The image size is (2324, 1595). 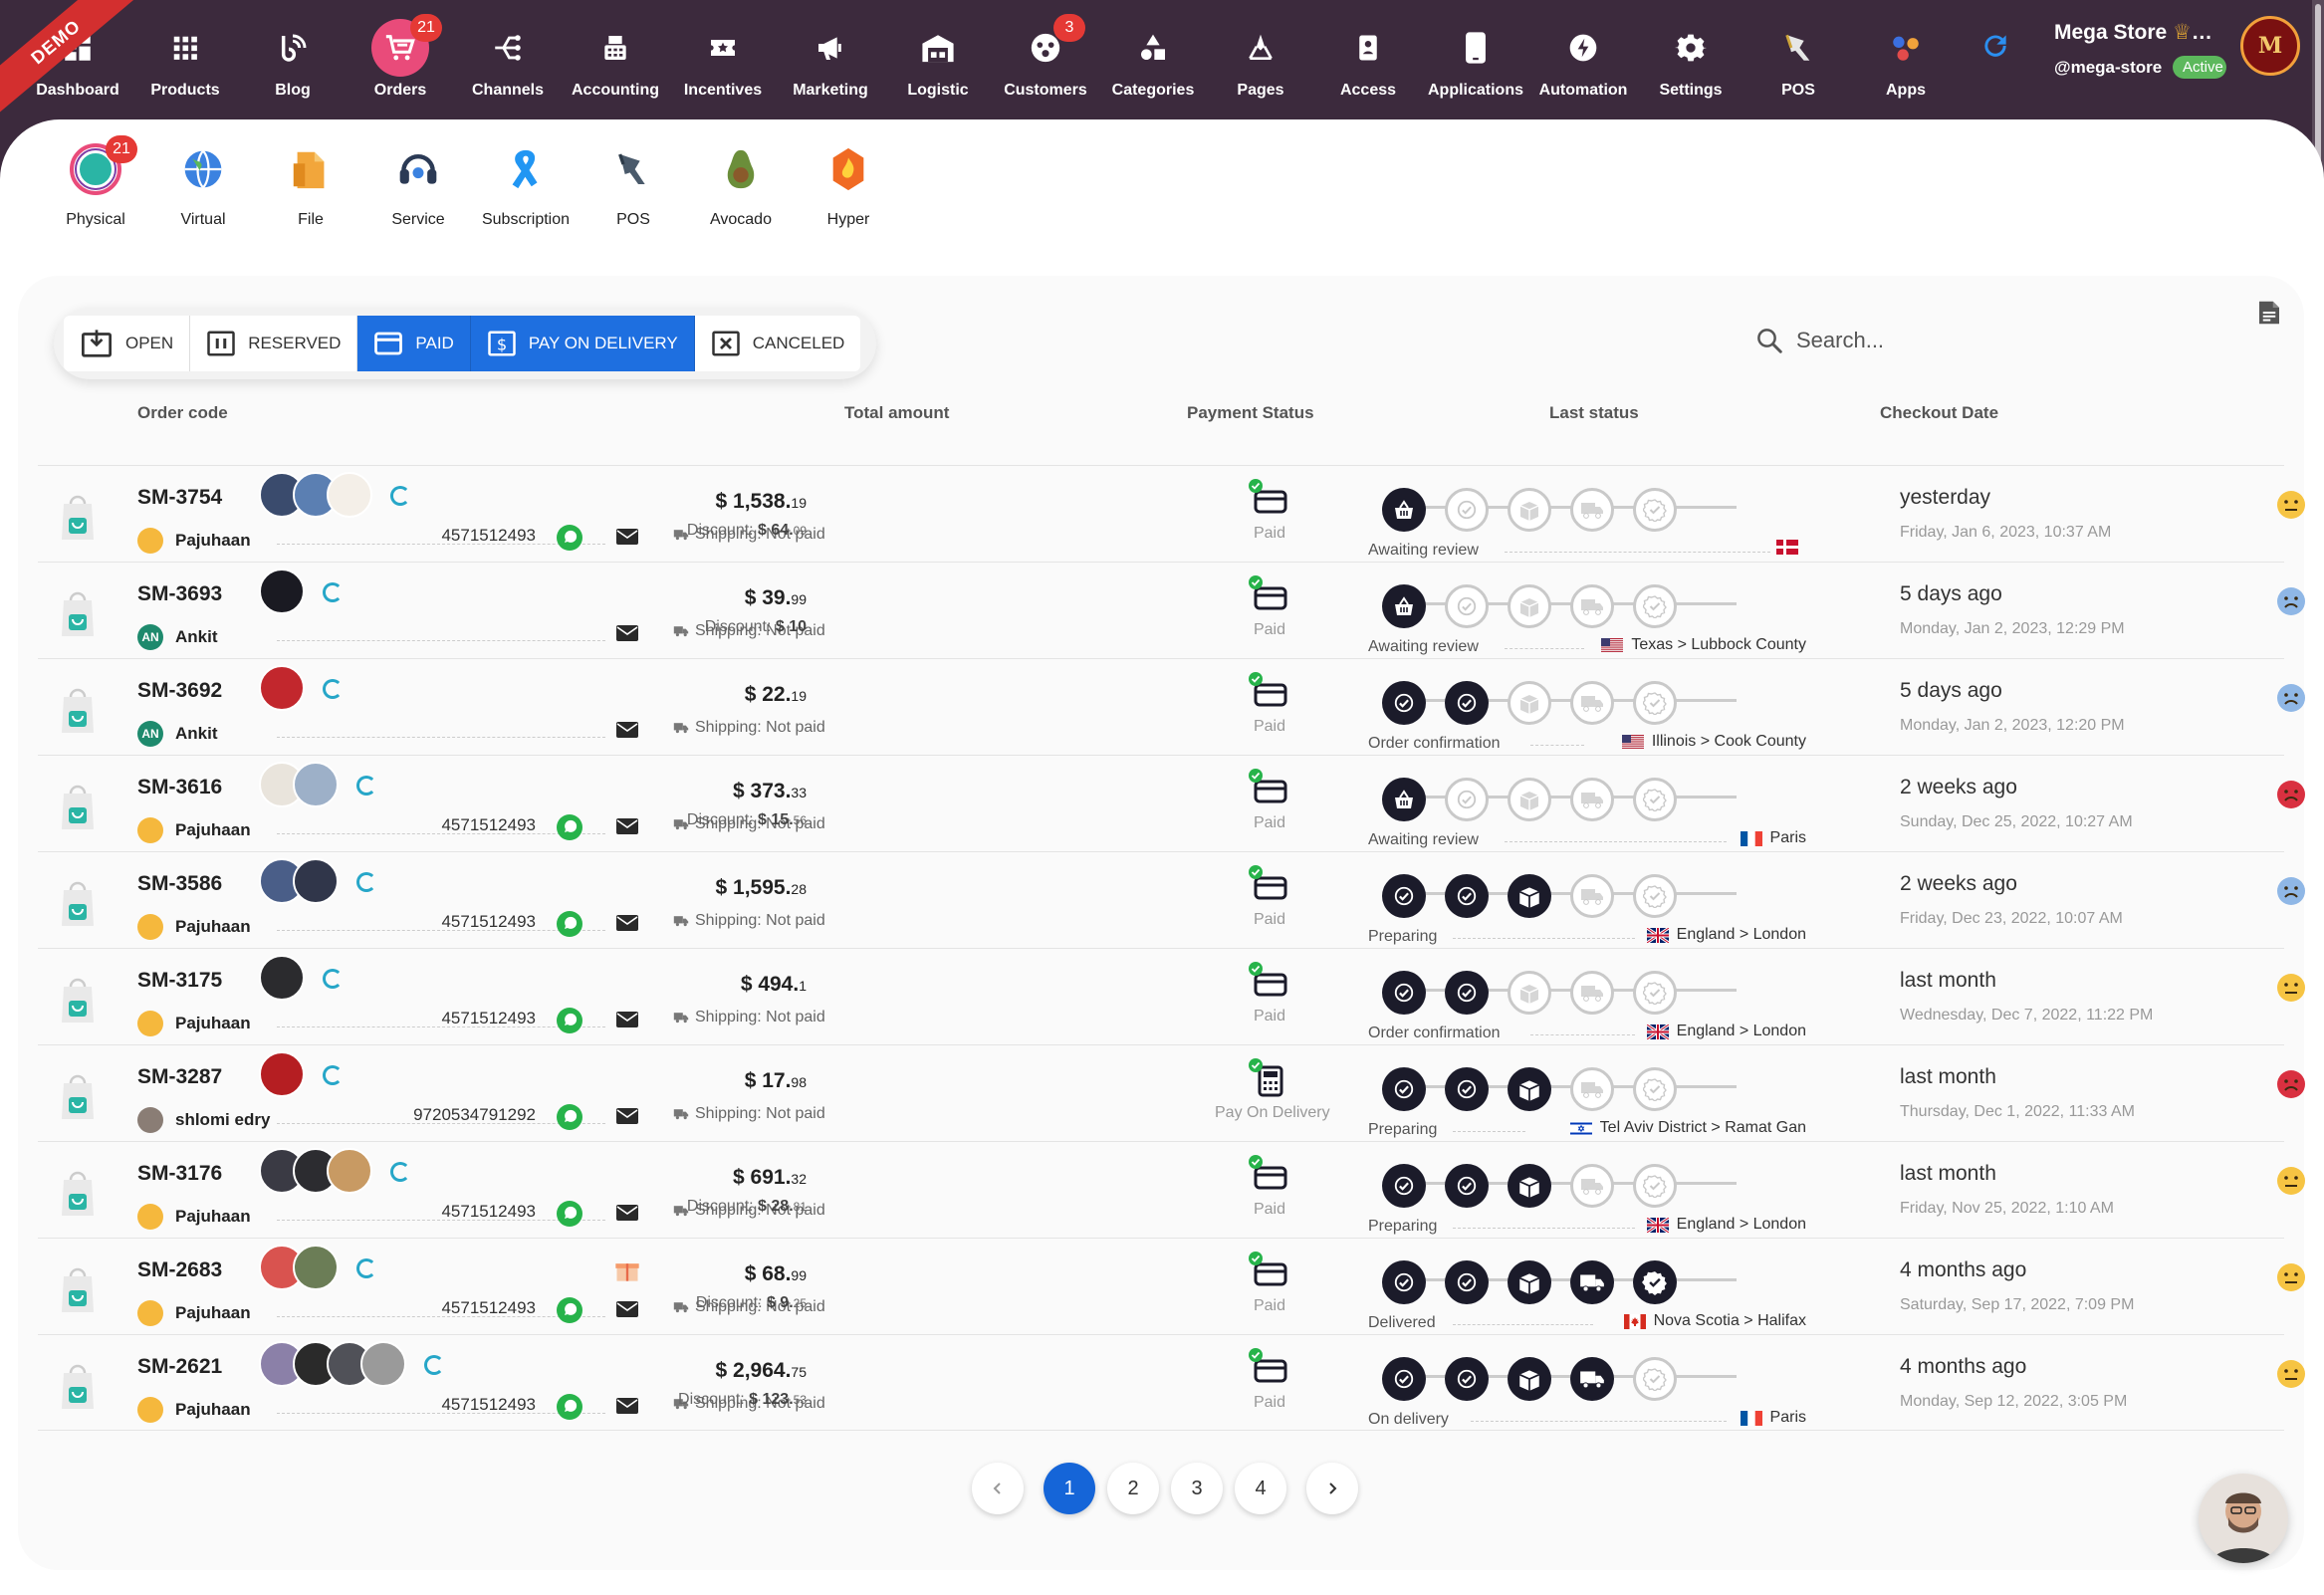 I want to click on order-code: SM-3693, so click(x=179, y=594).